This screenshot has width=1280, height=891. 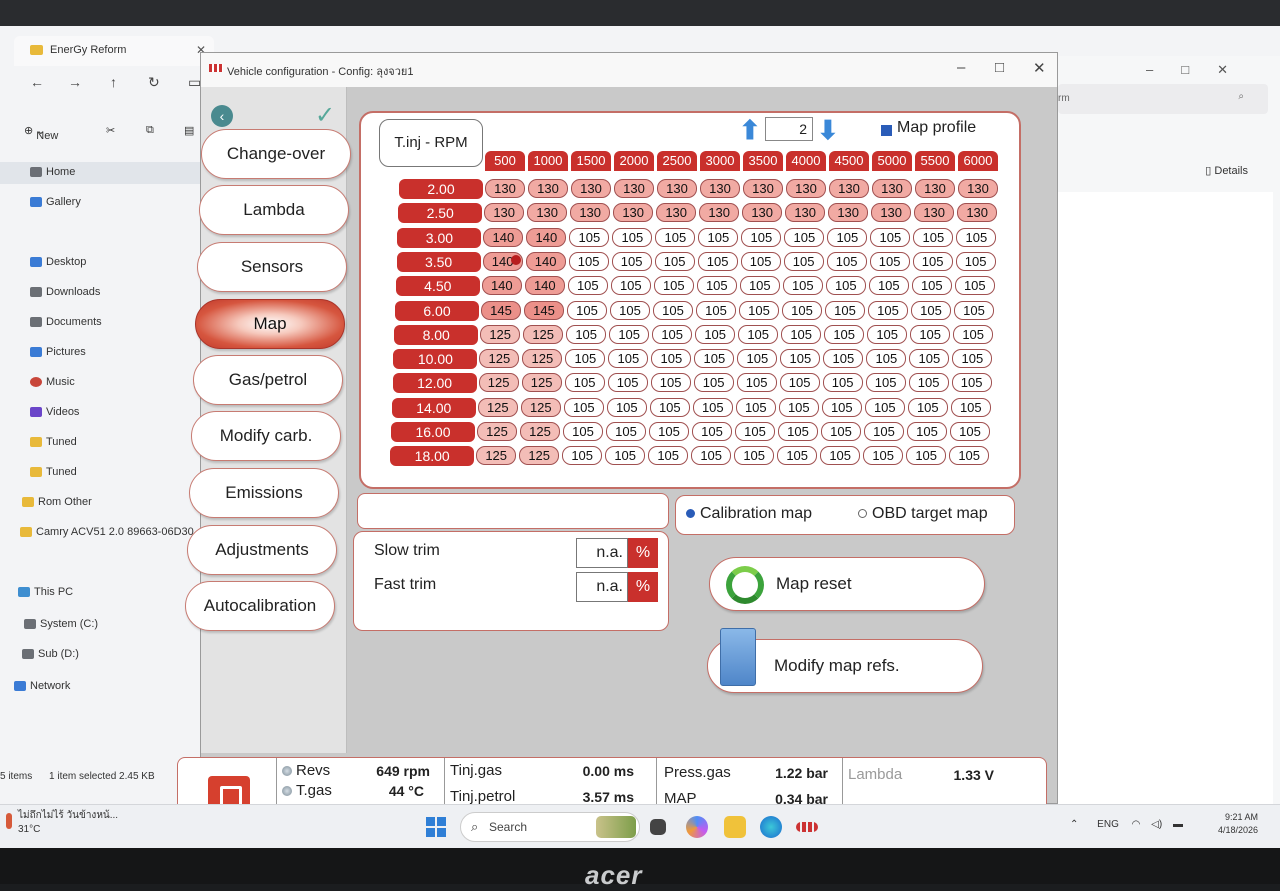 I want to click on arrow-up-icon: ⬆, so click(x=750, y=130).